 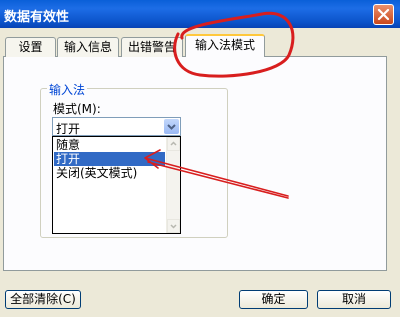 What do you see at coordinates (68, 145) in the screenshot?
I see `option-label: 随意` at bounding box center [68, 145].